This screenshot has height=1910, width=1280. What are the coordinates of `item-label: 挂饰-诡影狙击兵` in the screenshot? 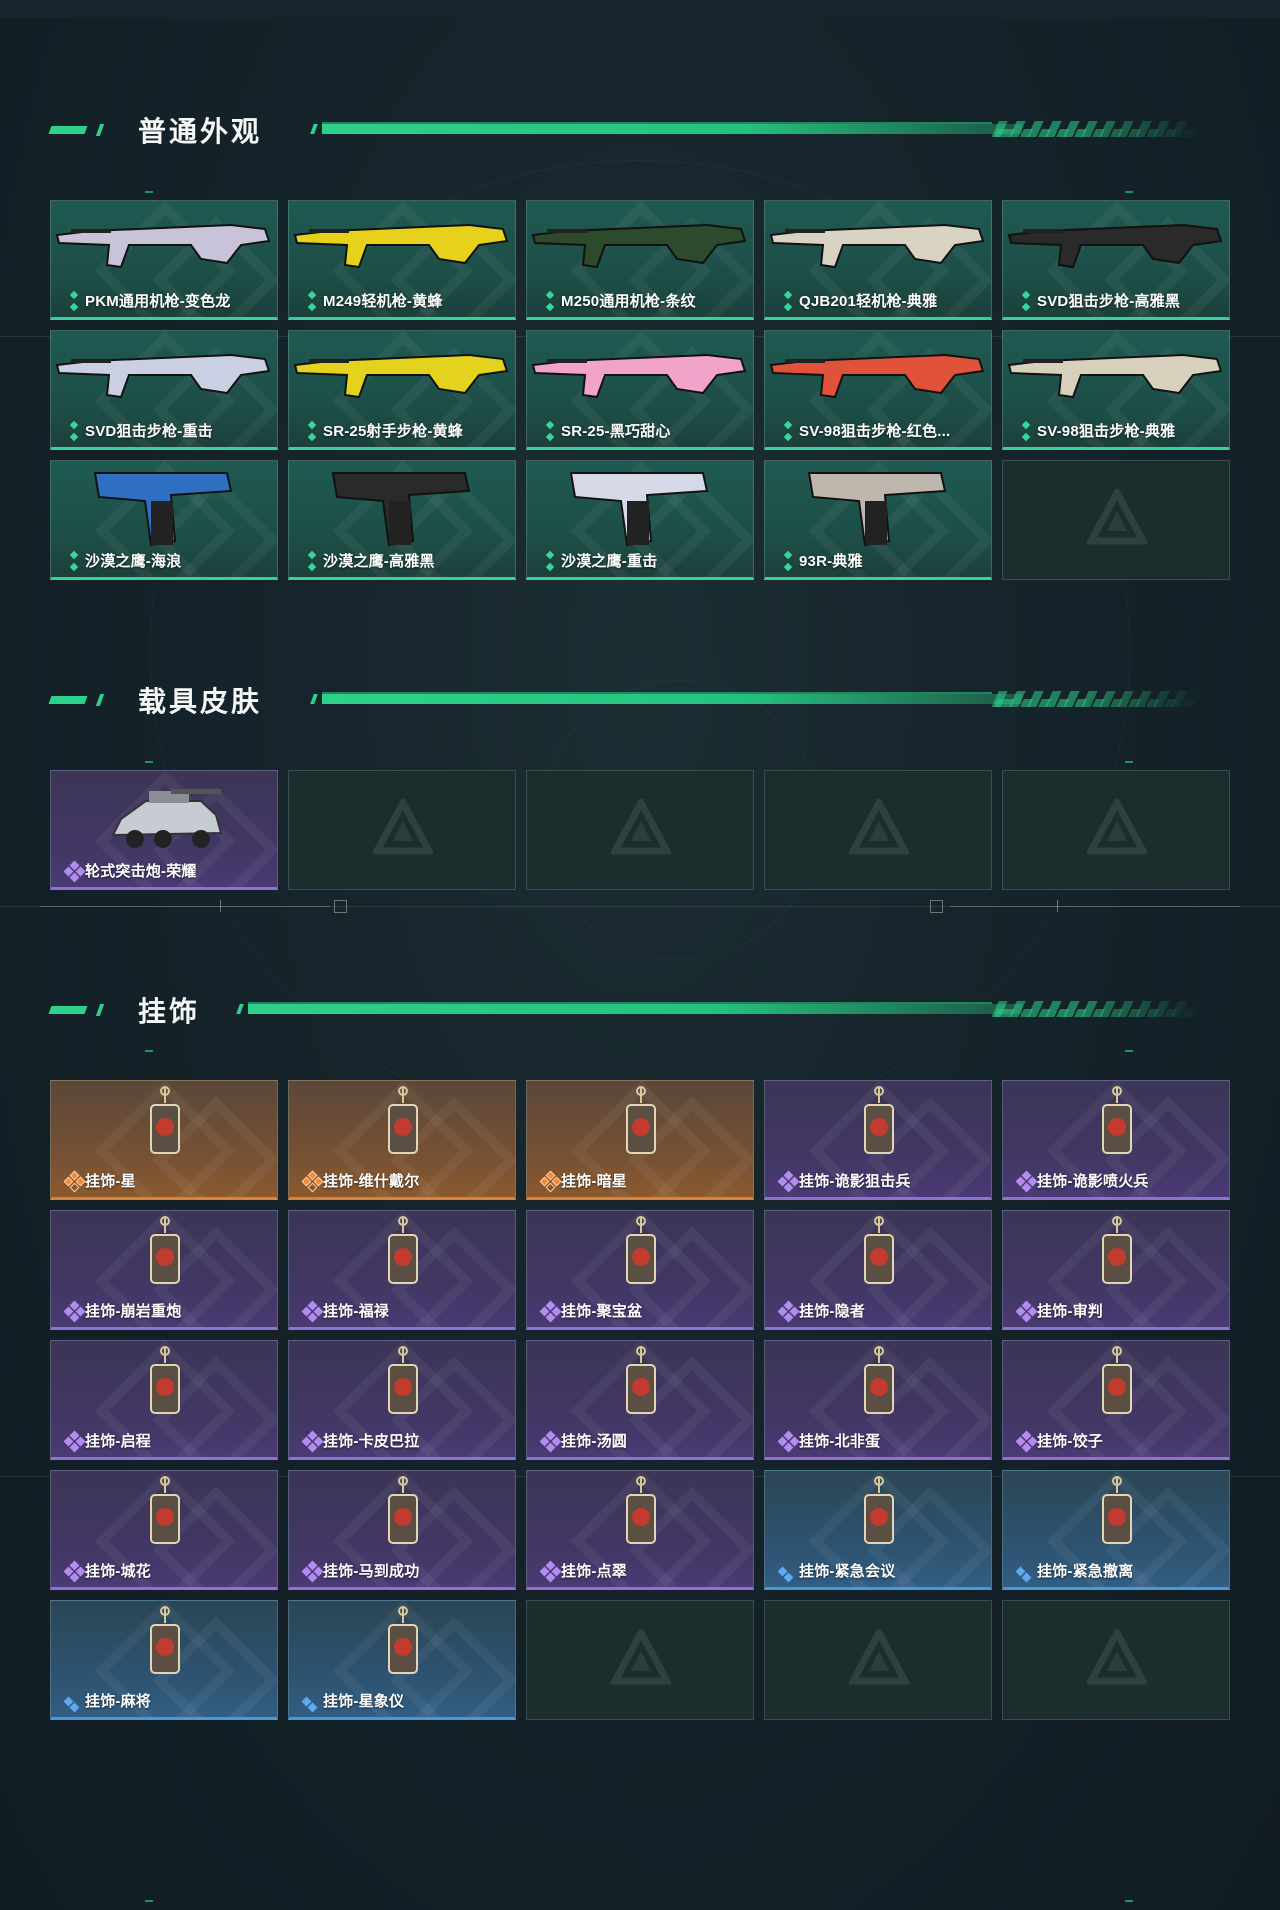 It's located at (855, 1181).